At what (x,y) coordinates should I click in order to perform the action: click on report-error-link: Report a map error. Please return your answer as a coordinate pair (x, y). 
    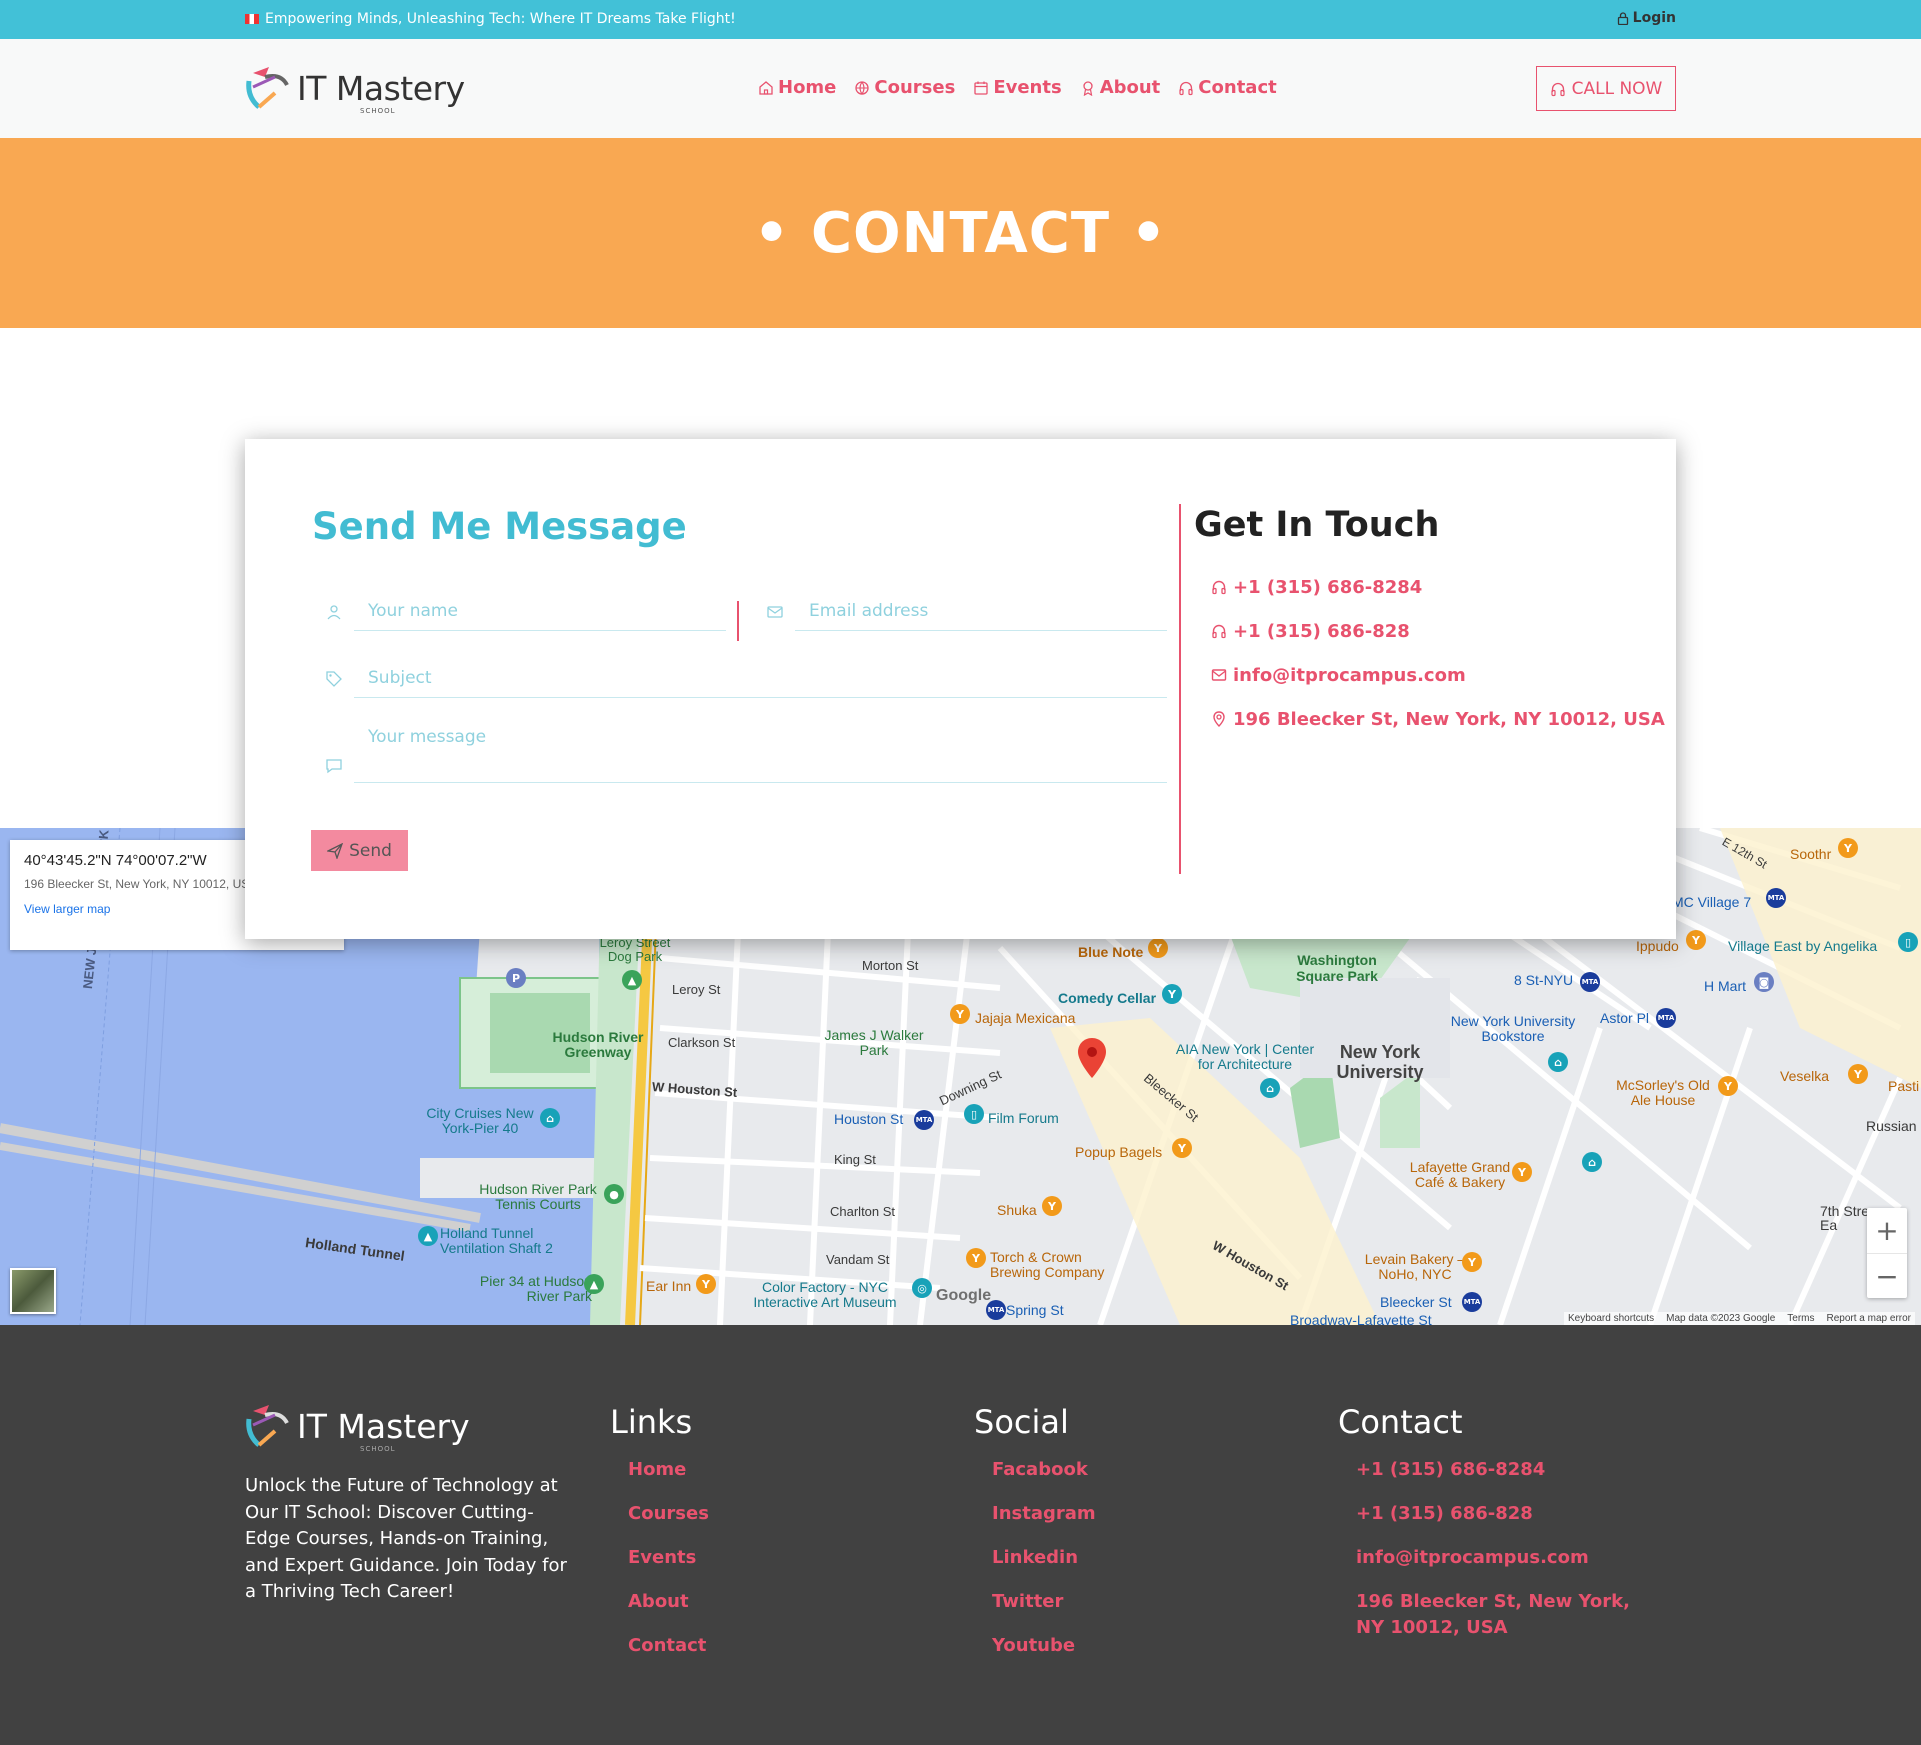
    Looking at the image, I should click on (1869, 1318).